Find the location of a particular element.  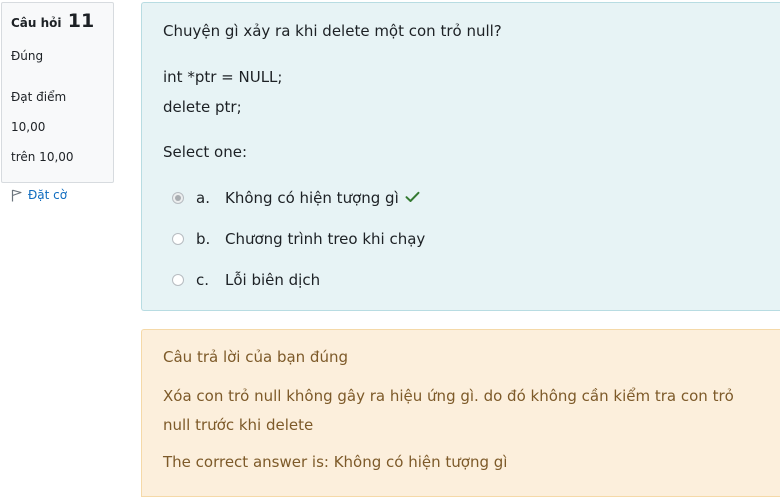

answer-option-b: b. Chương trình treo khi chạy is located at coordinates (465, 238).